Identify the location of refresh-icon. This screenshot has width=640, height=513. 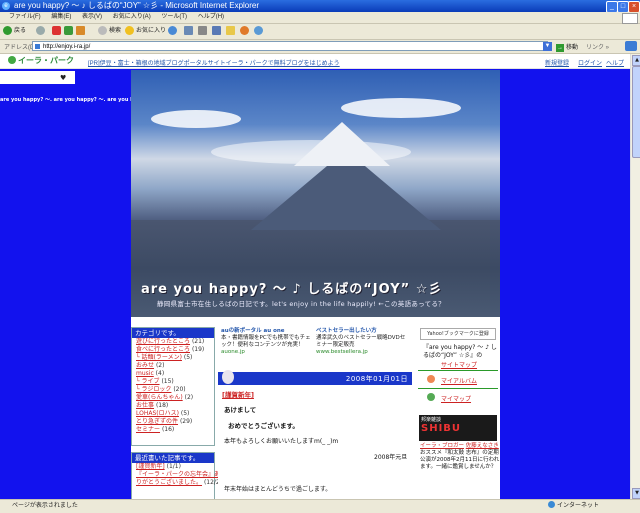
(68, 30).